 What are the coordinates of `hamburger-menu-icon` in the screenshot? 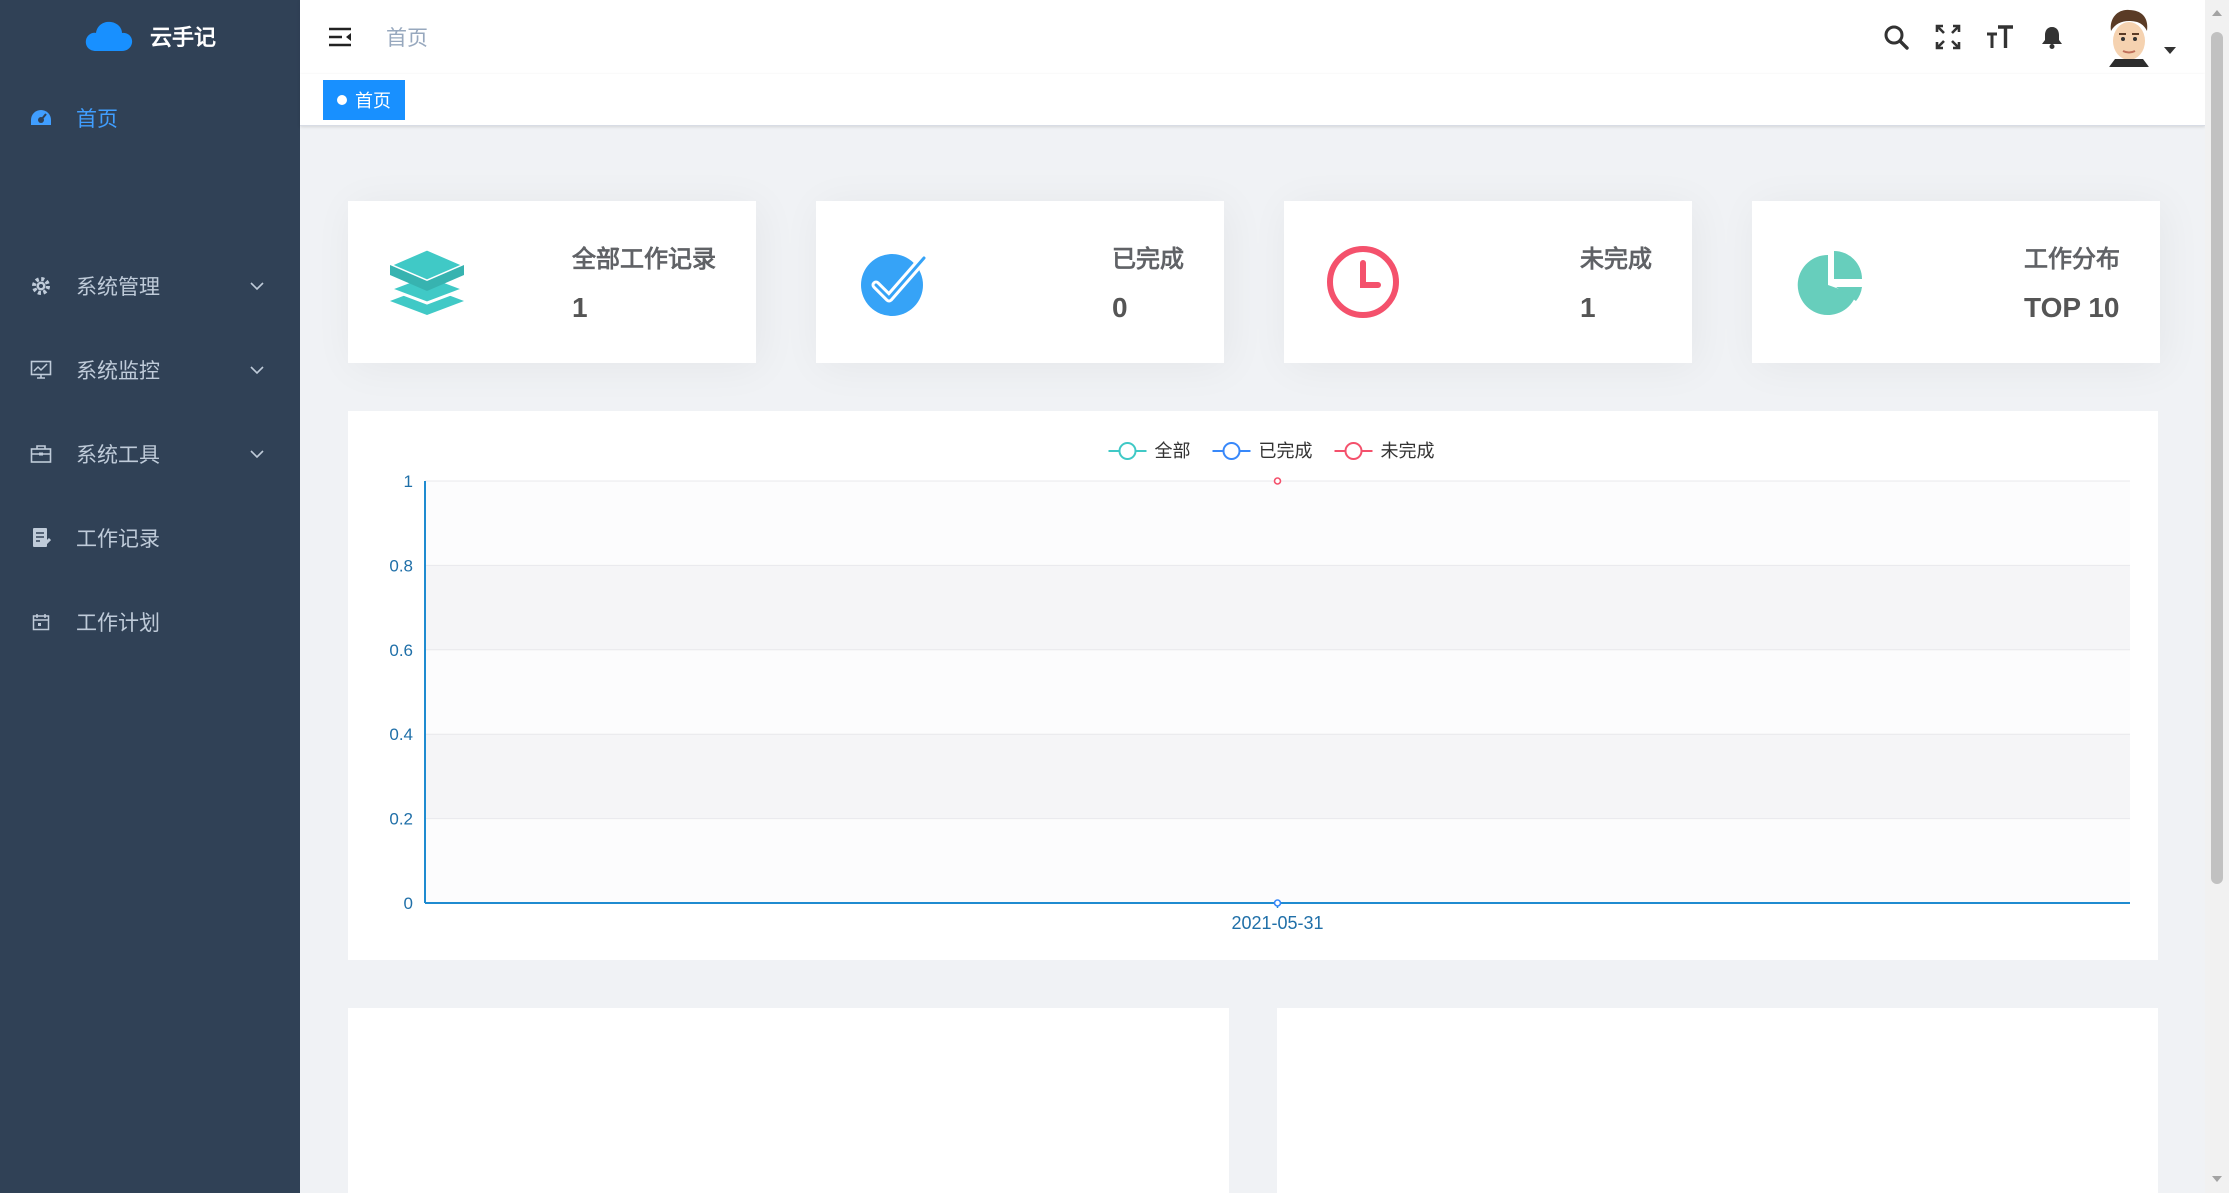 It's located at (340, 37).